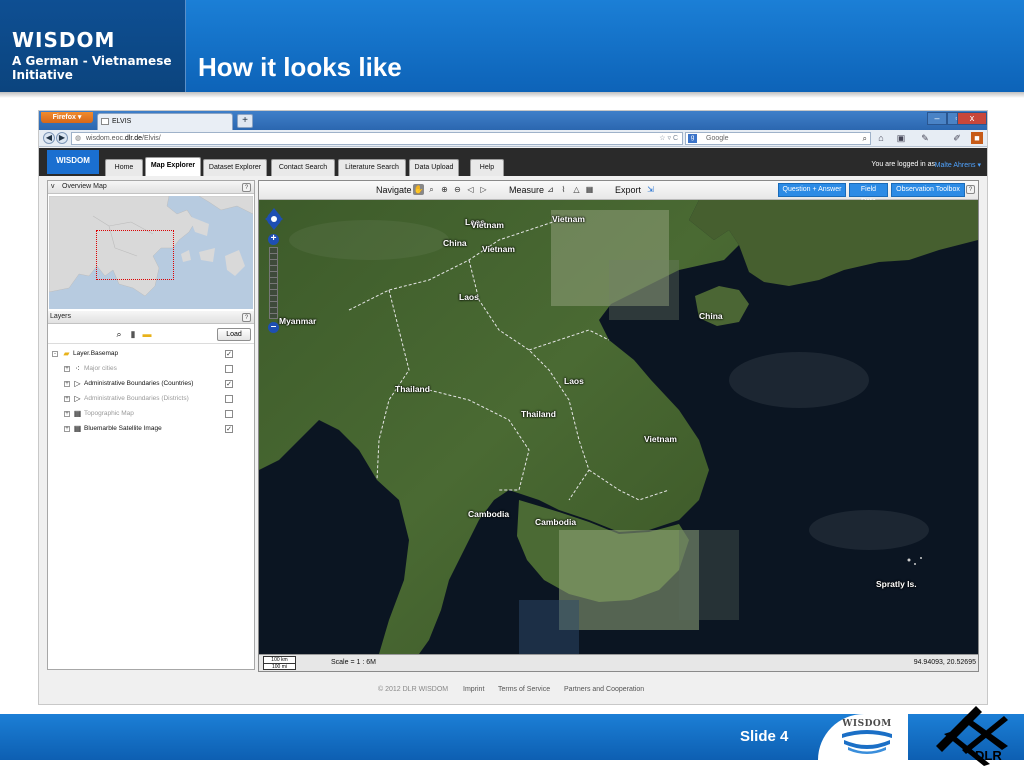 This screenshot has height=771, width=1024. What do you see at coordinates (957, 138) in the screenshot?
I see `pencil-icon: ✐` at bounding box center [957, 138].